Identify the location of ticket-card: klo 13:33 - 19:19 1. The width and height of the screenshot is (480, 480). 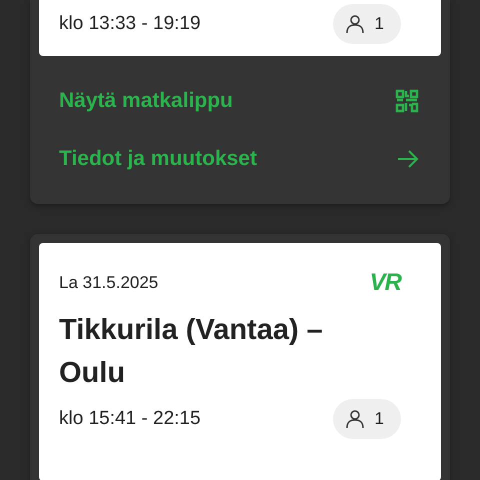
(240, 28).